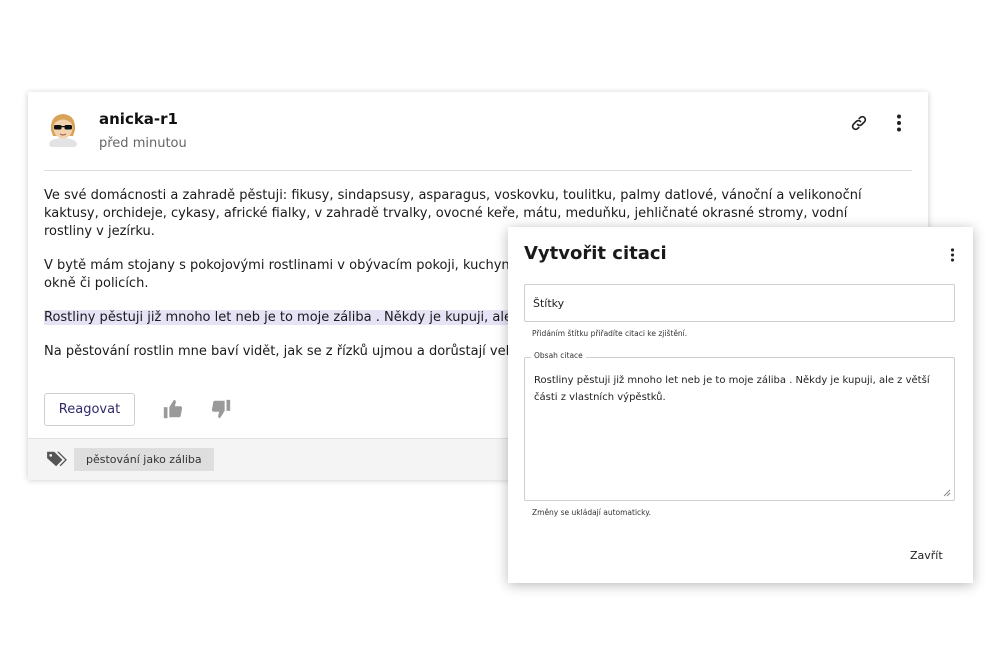 The image size is (1000, 650). What do you see at coordinates (739, 303) in the screenshot?
I see `tags-input` at bounding box center [739, 303].